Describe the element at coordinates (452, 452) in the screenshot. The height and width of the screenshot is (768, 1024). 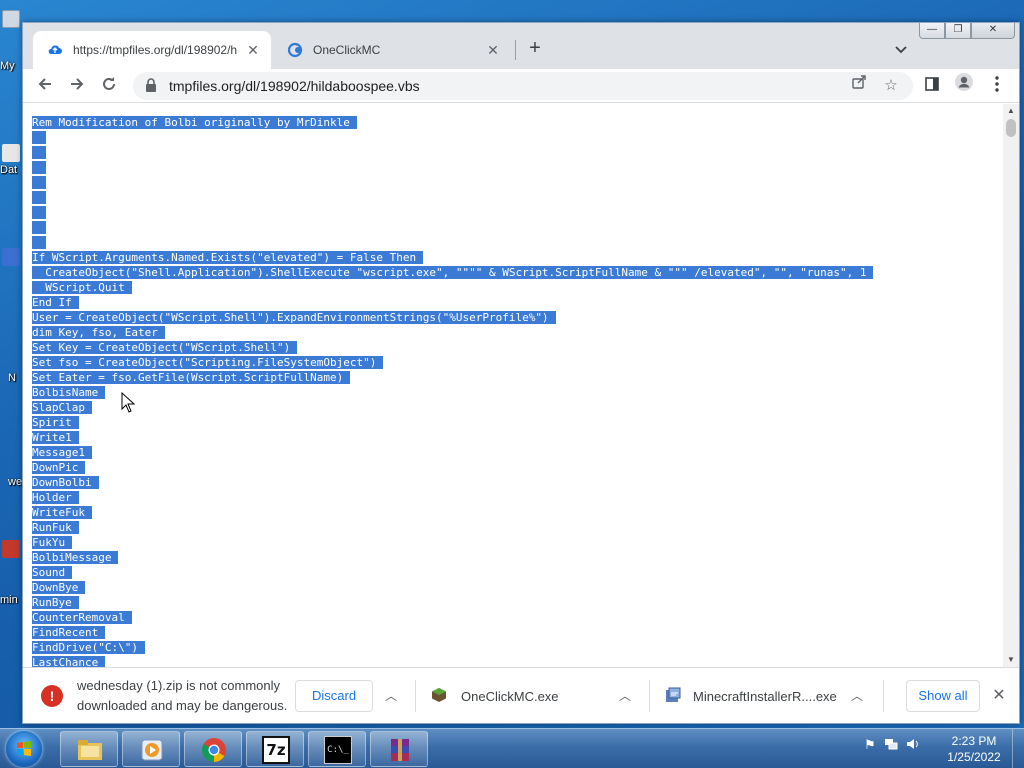
I see `code-line: Message1` at that location.